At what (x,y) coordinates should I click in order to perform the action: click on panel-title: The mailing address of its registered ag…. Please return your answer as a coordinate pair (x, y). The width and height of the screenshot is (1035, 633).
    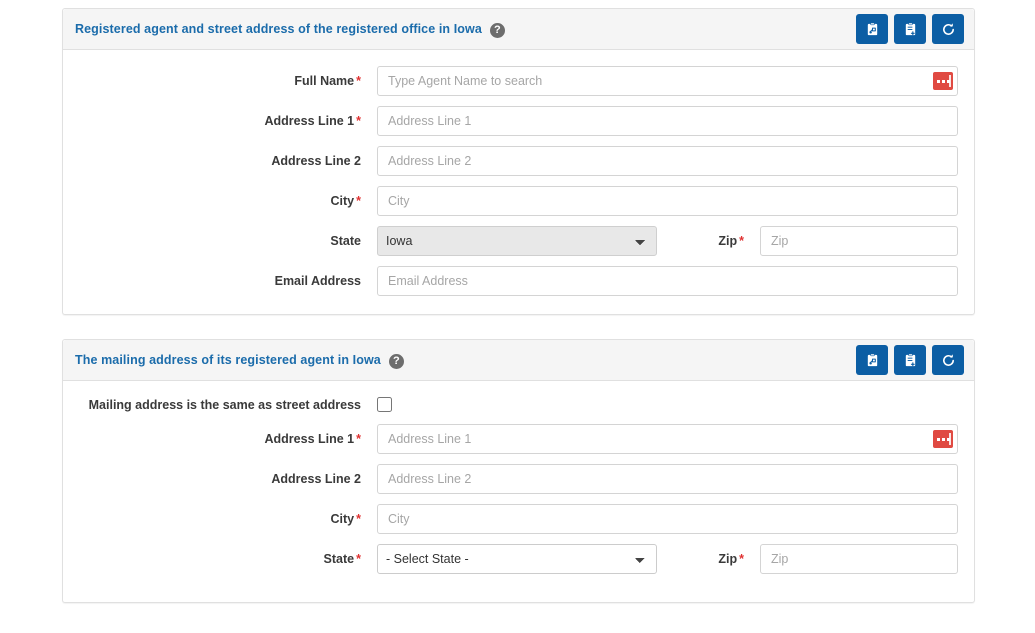
    Looking at the image, I should click on (228, 360).